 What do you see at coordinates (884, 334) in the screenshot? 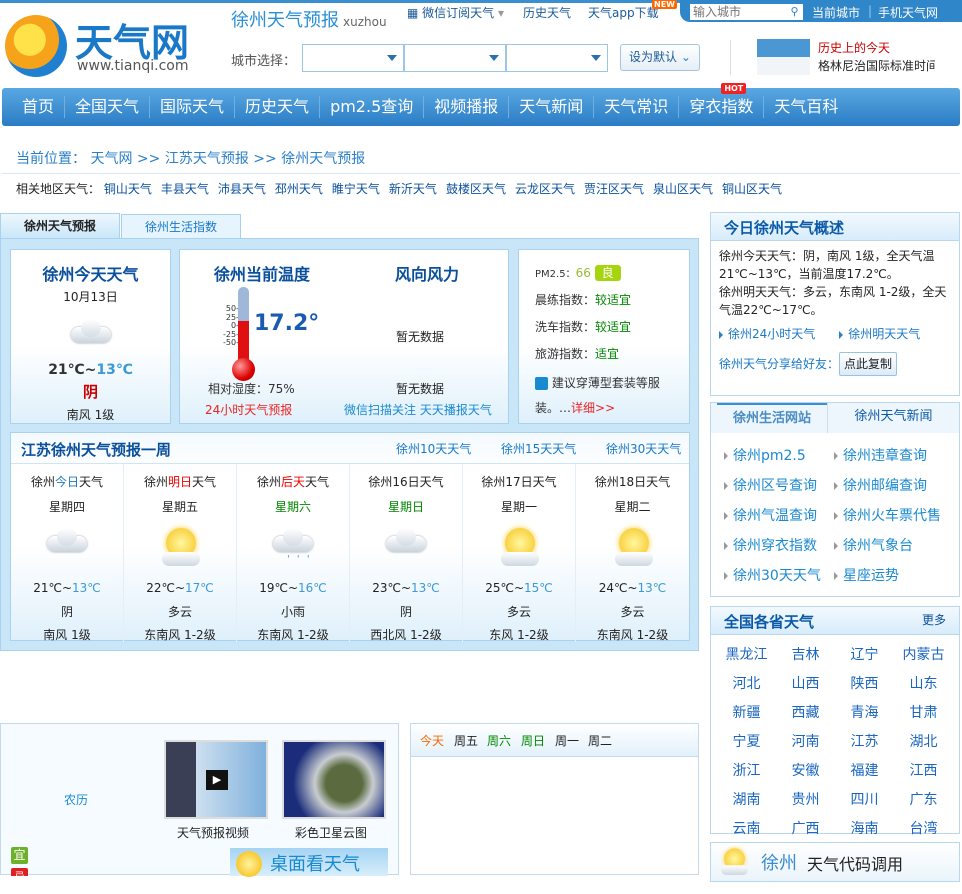
I see `tomorrow-weather-link: 徐州明天天气` at bounding box center [884, 334].